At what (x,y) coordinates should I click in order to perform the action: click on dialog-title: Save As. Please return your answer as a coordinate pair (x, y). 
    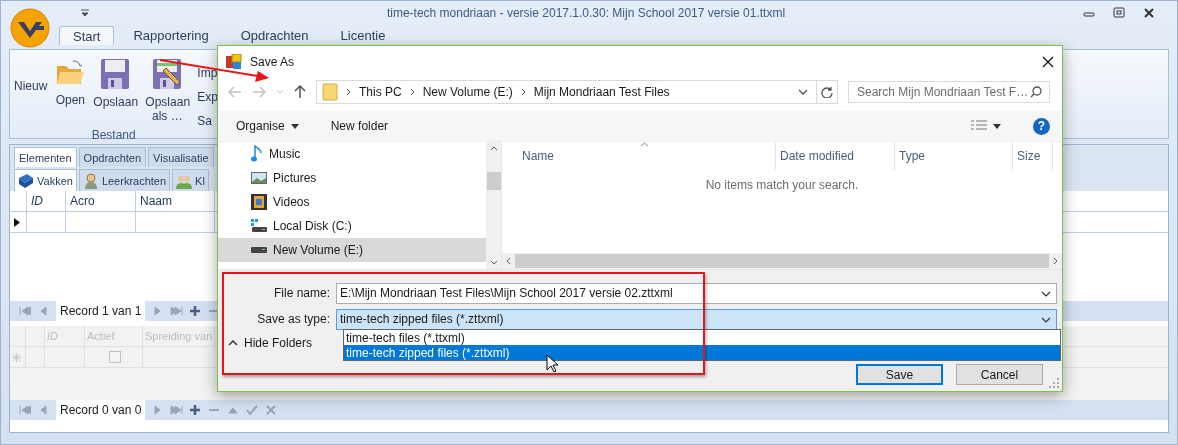
    Looking at the image, I should click on (273, 61).